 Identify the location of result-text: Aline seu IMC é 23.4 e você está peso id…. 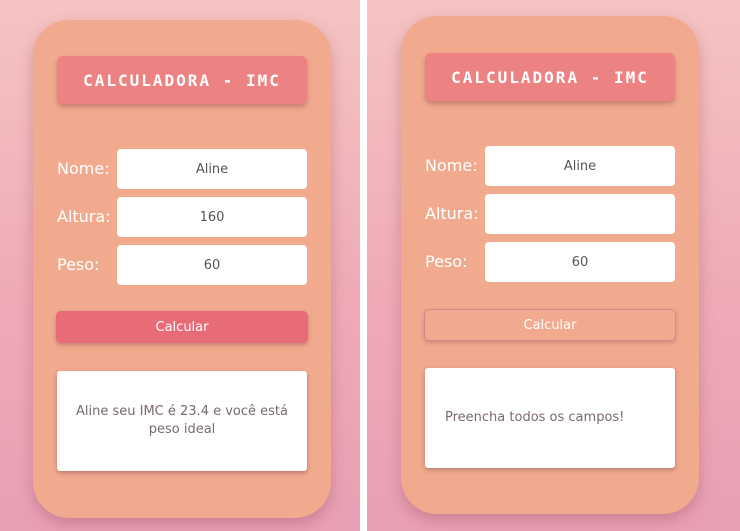
(182, 420).